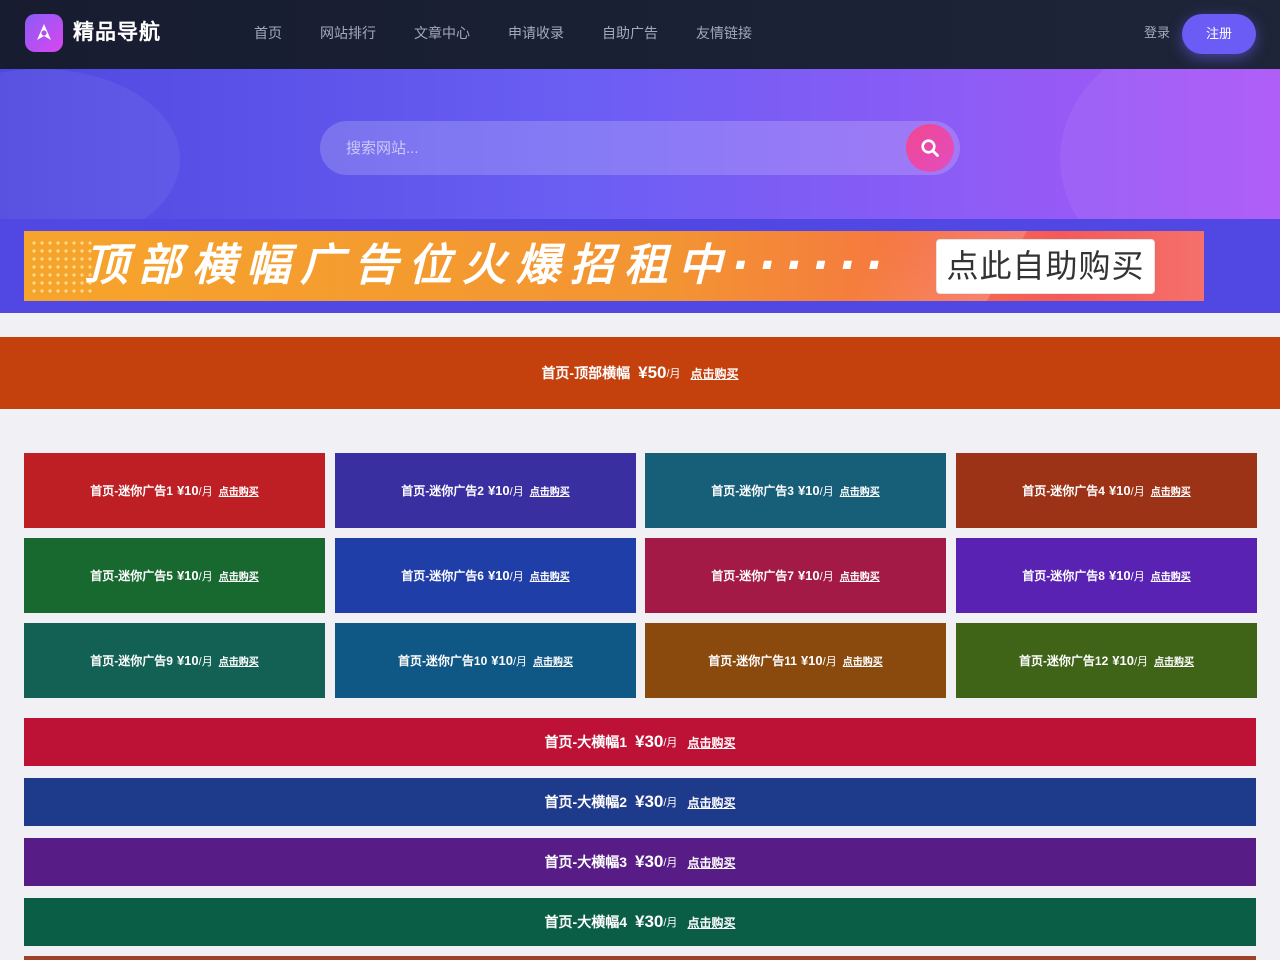 Image resolution: width=1280 pixels, height=960 pixels. I want to click on ad-slot-title: 首页-迷你广告1, so click(131, 491).